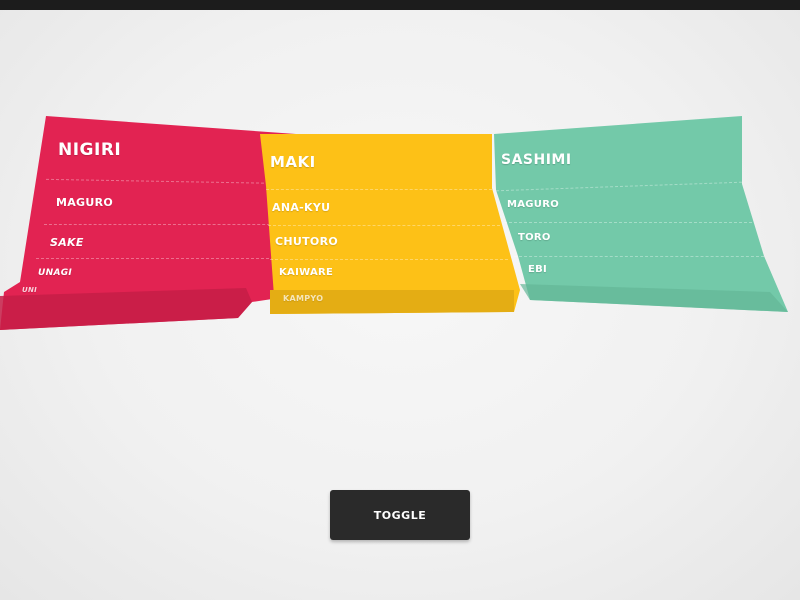 The image size is (800, 600). Describe the element at coordinates (390, 224) in the screenshot. I see `maki-panel-background` at that location.